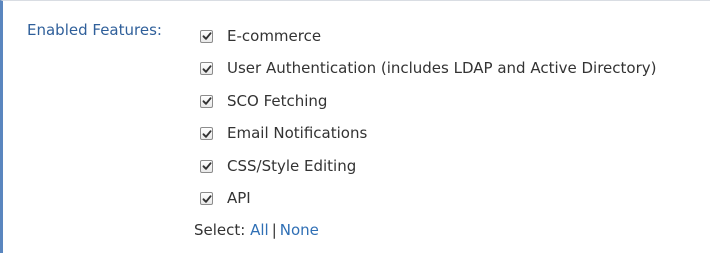 Image resolution: width=710 pixels, height=253 pixels. Describe the element at coordinates (428, 134) in the screenshot. I see `feature-item-email-notifications: Email Notifications` at that location.